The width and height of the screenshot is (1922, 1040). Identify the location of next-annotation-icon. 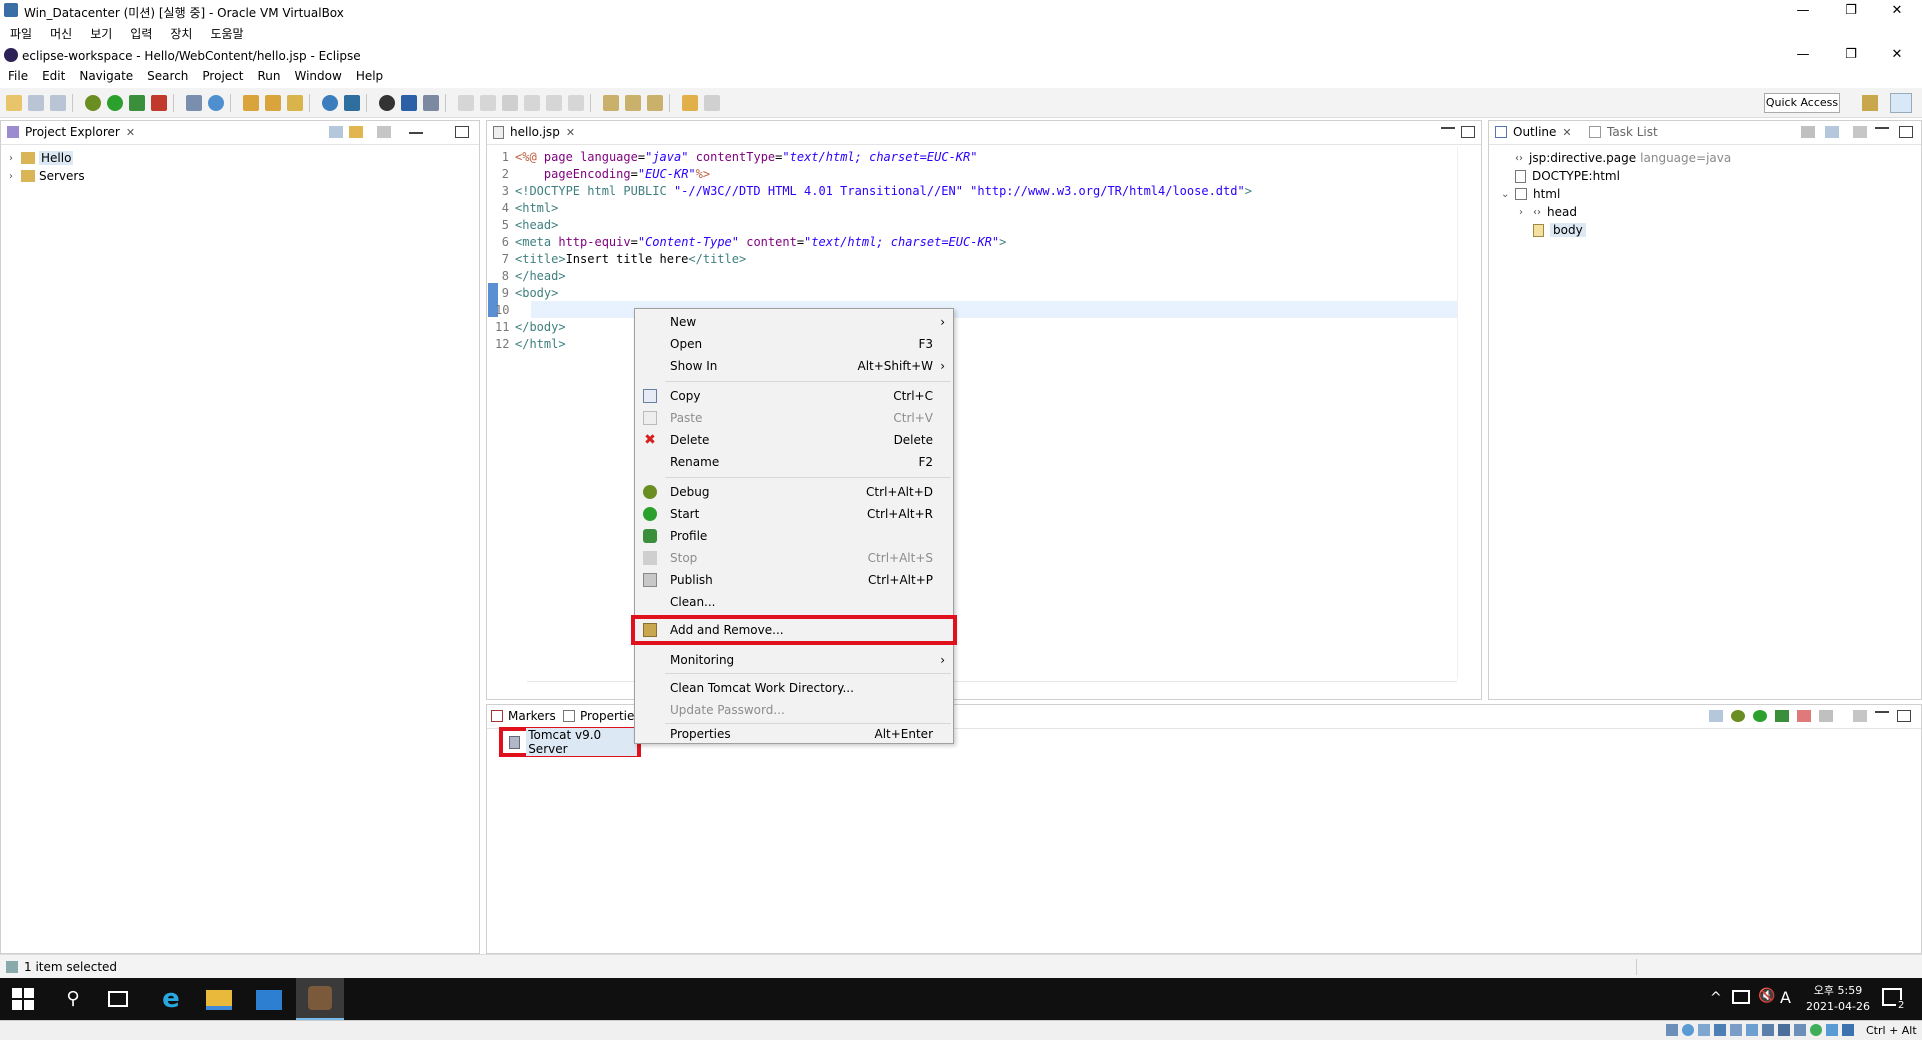
(633, 102).